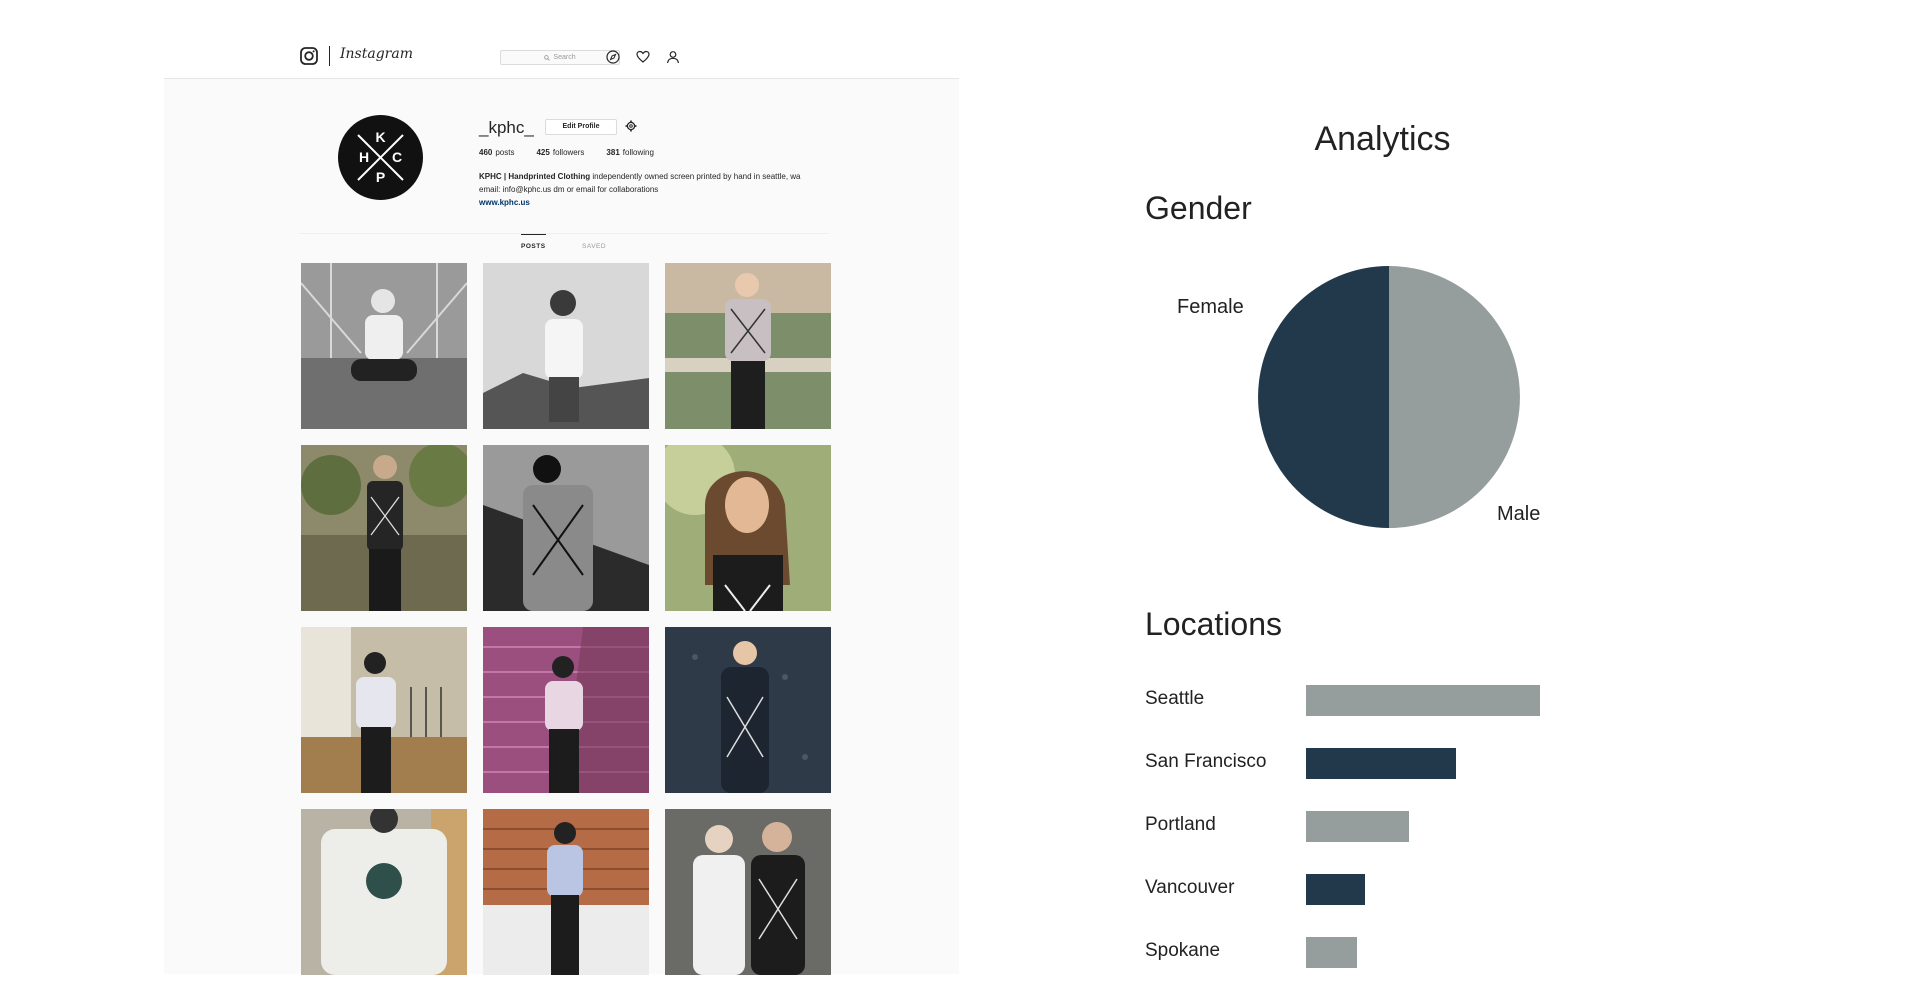 The width and height of the screenshot is (1920, 1006). I want to click on kphc-logo-icon: K H C P, so click(380, 157).